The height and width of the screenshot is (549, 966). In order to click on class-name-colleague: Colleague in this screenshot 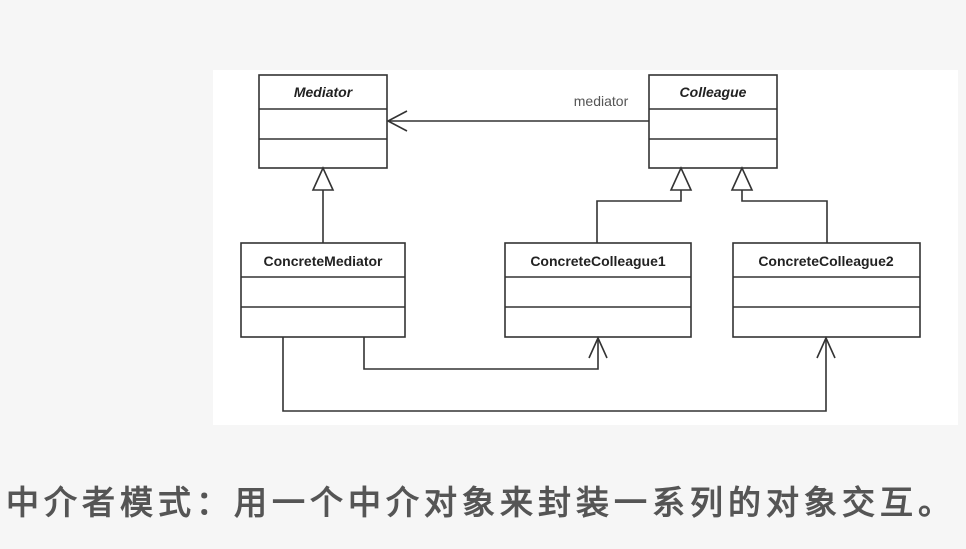, I will do `click(713, 92)`.